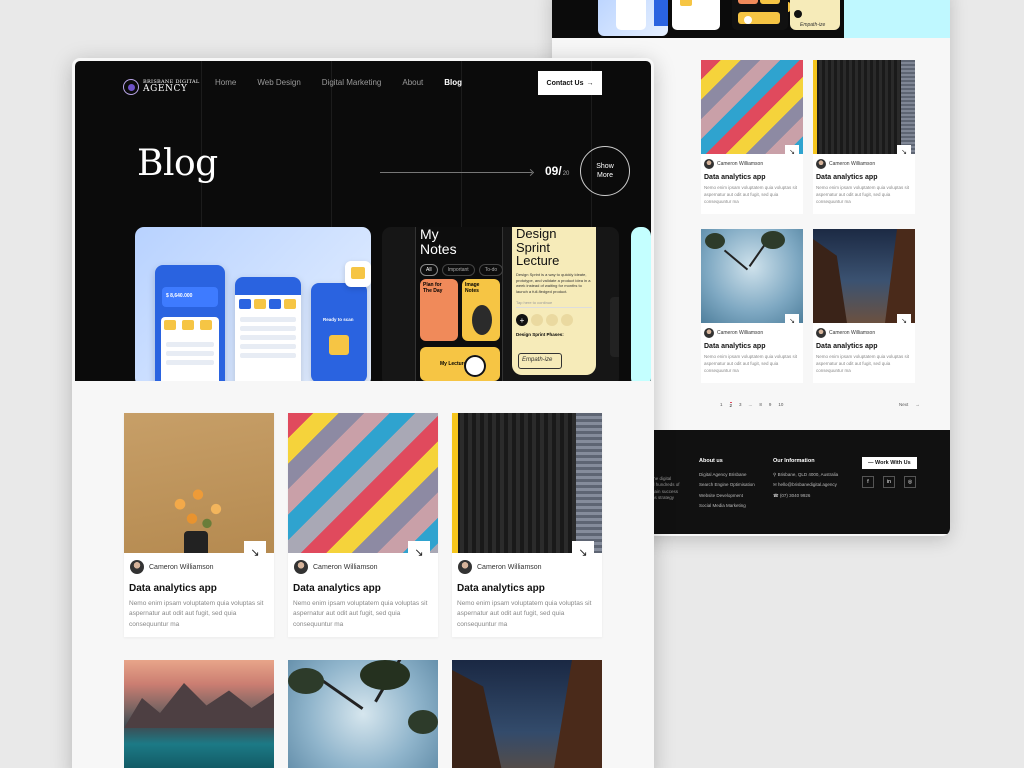 The height and width of the screenshot is (768, 1024). Describe the element at coordinates (439, 310) in the screenshot. I see `note-card-plan: Plan for The Day` at that location.